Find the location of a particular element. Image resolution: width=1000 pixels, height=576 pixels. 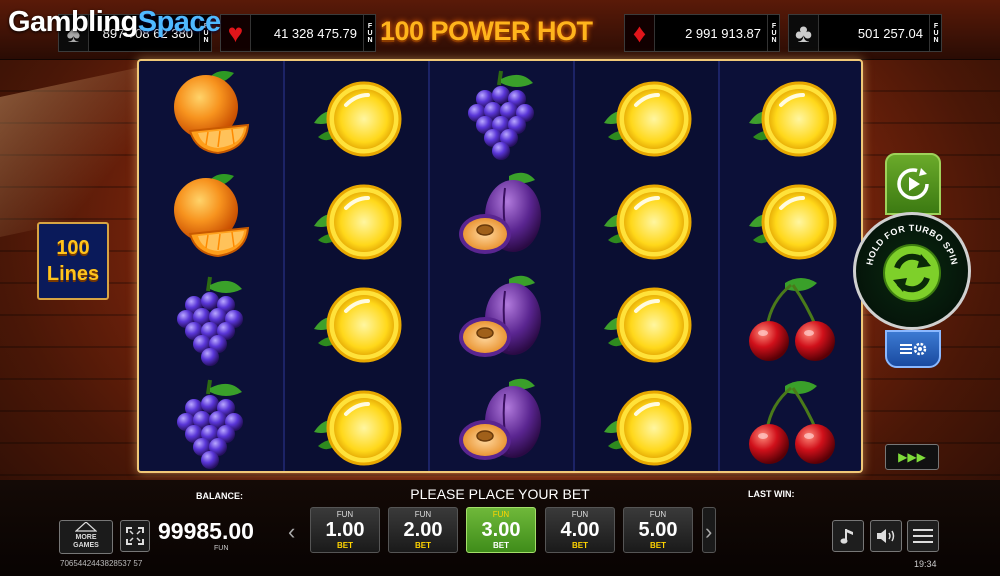

lines-badge: 100 Lines is located at coordinates (73, 261).